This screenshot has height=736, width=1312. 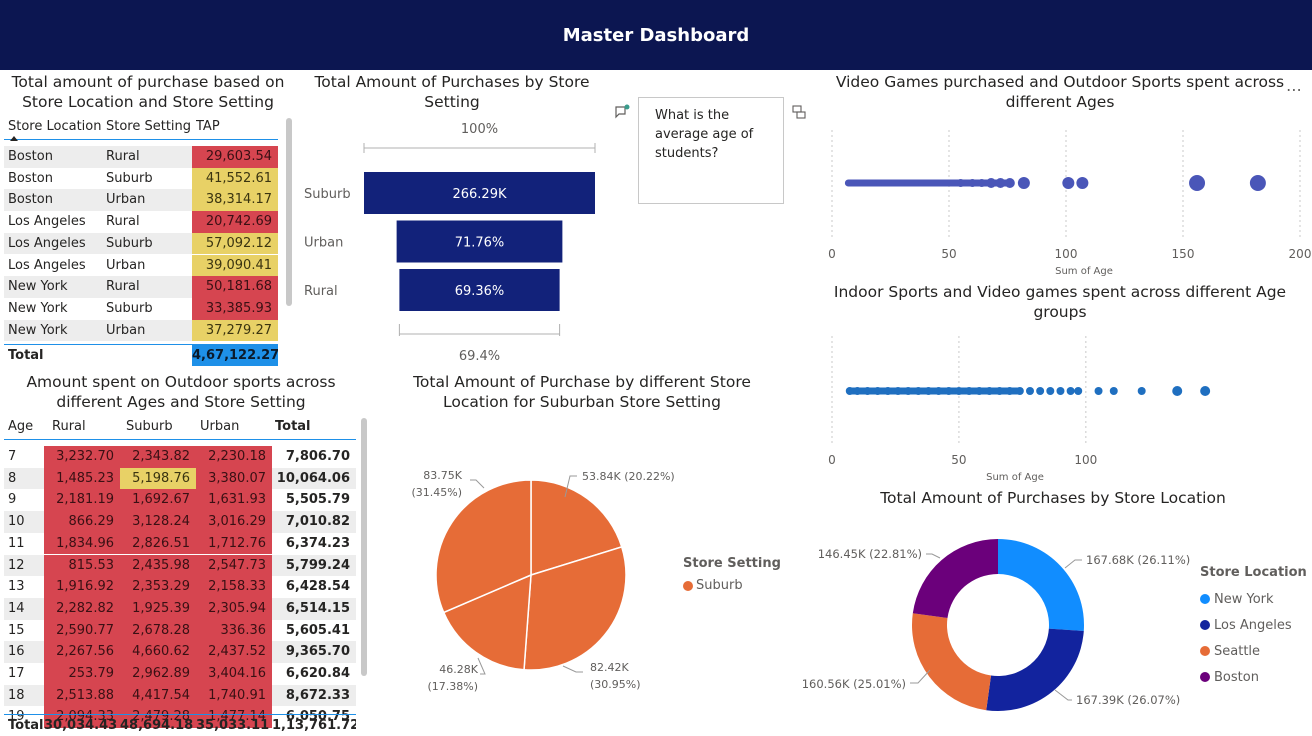 I want to click on table-row: 13 1,916.92 2,353.29 2,158.33 6,428.54, so click(x=180, y=587).